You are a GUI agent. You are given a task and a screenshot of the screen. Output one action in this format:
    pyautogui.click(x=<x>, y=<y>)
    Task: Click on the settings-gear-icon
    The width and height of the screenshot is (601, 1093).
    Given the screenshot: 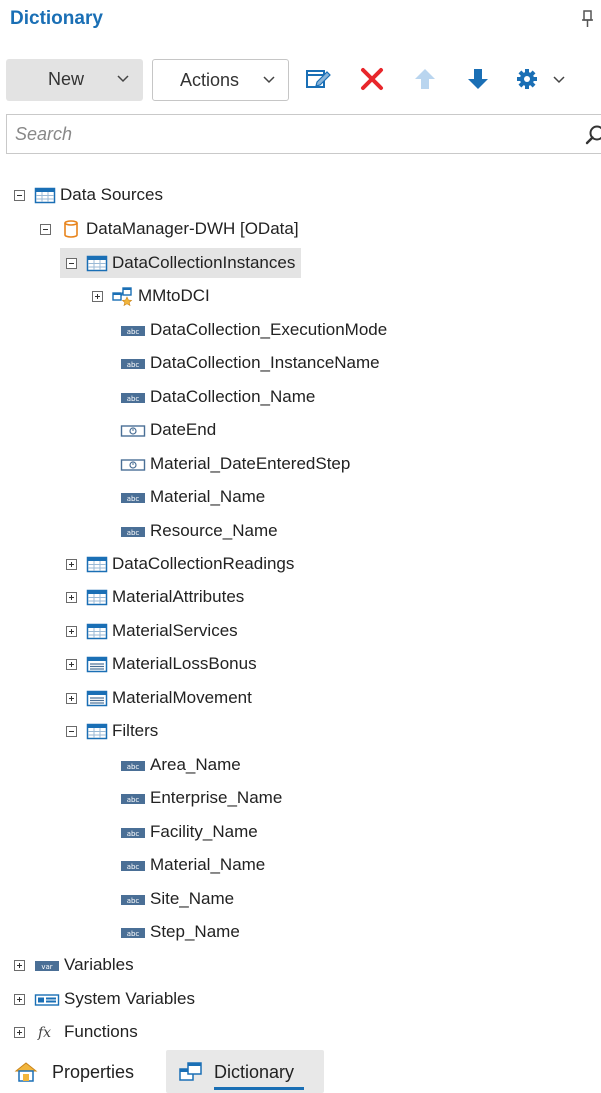 What is the action you would take?
    pyautogui.click(x=527, y=79)
    